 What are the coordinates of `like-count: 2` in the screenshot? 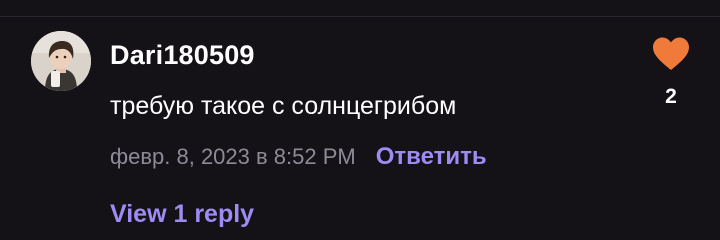 It's located at (671, 96).